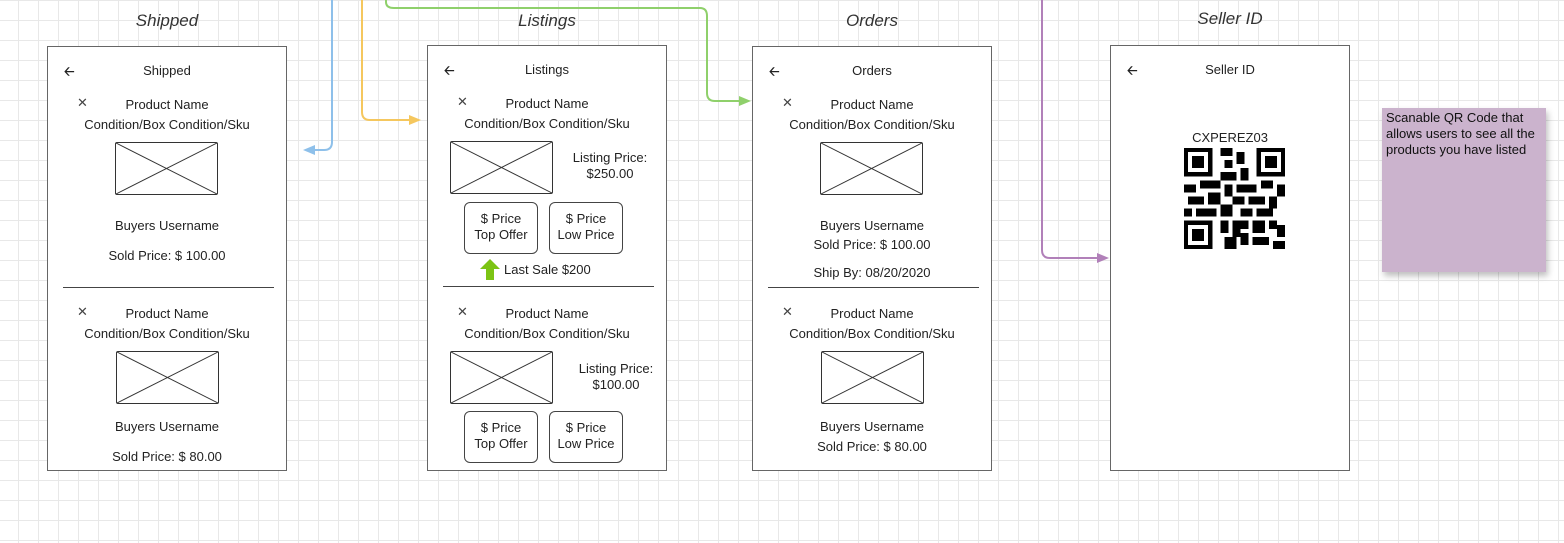 The width and height of the screenshot is (1564, 543). I want to click on seller-id-code: CXPEREZ03, so click(1230, 137).